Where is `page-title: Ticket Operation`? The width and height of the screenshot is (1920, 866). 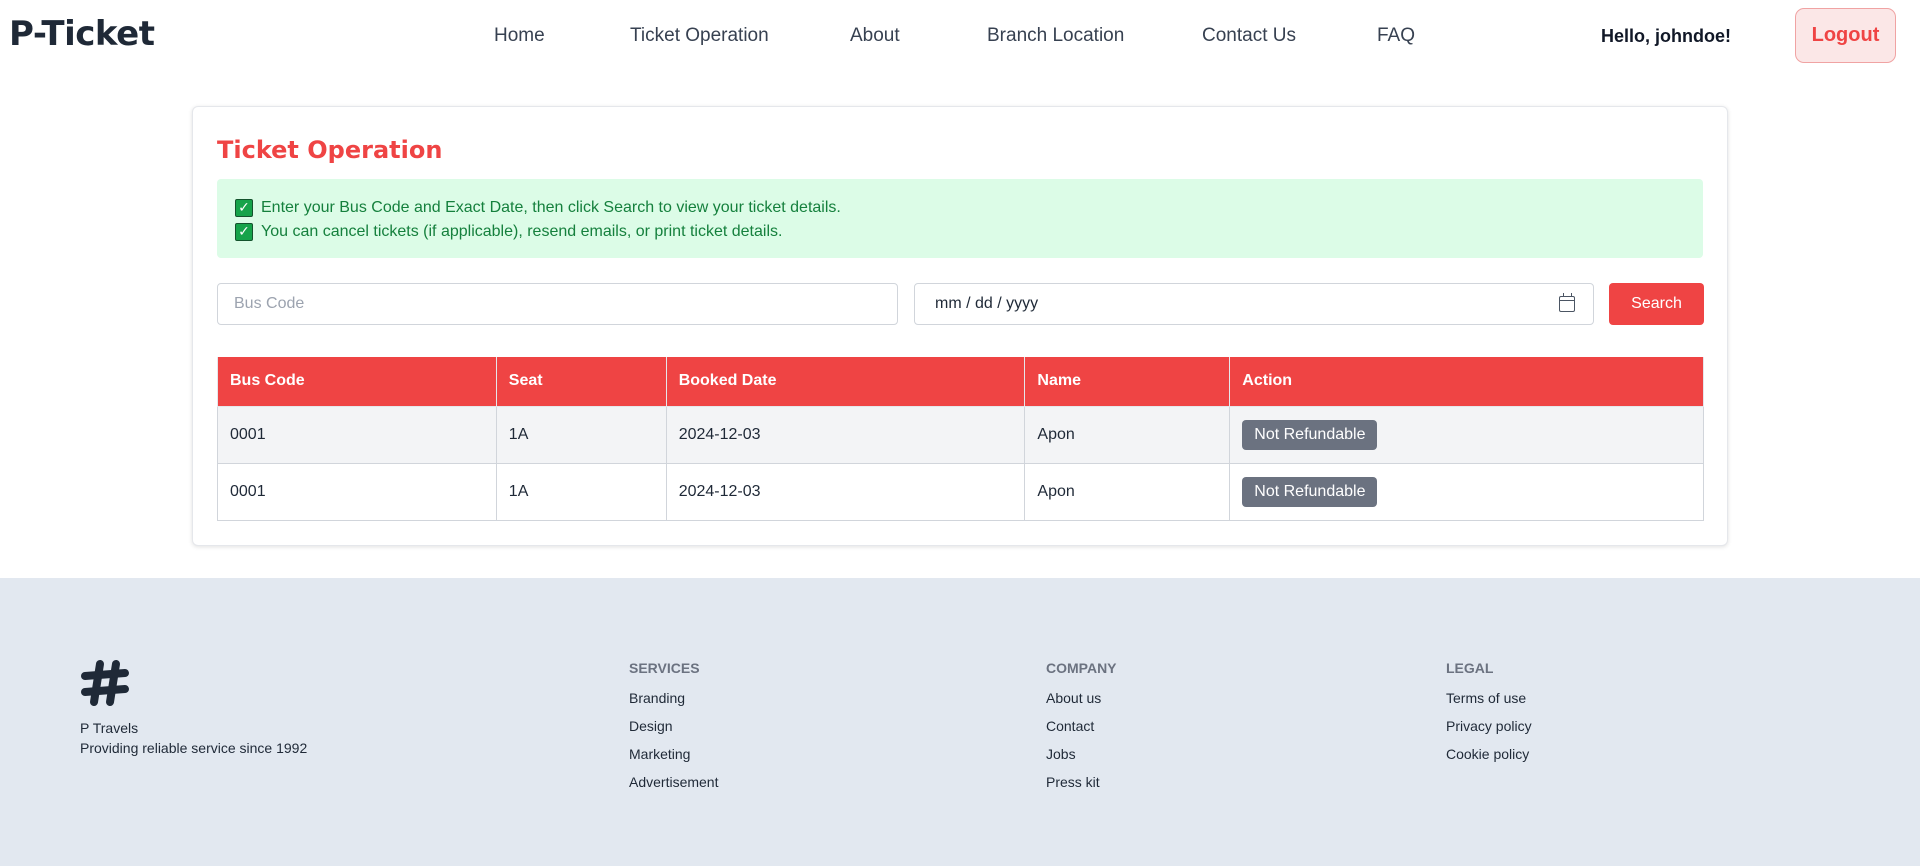 page-title: Ticket Operation is located at coordinates (330, 150).